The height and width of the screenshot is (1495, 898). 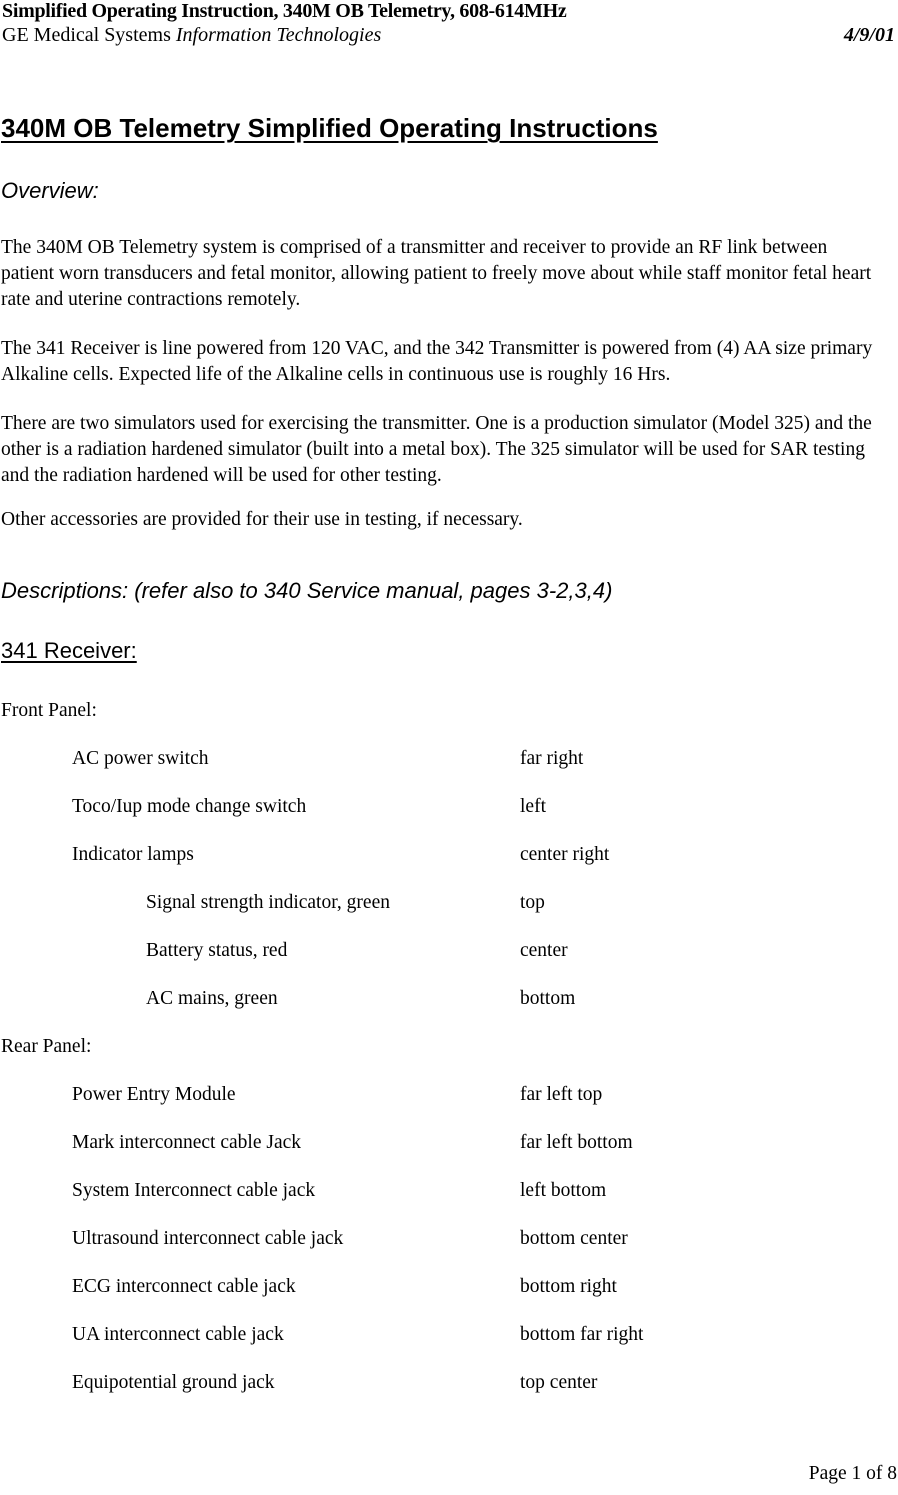 What do you see at coordinates (544, 950) in the screenshot?
I see `spec-value: center` at bounding box center [544, 950].